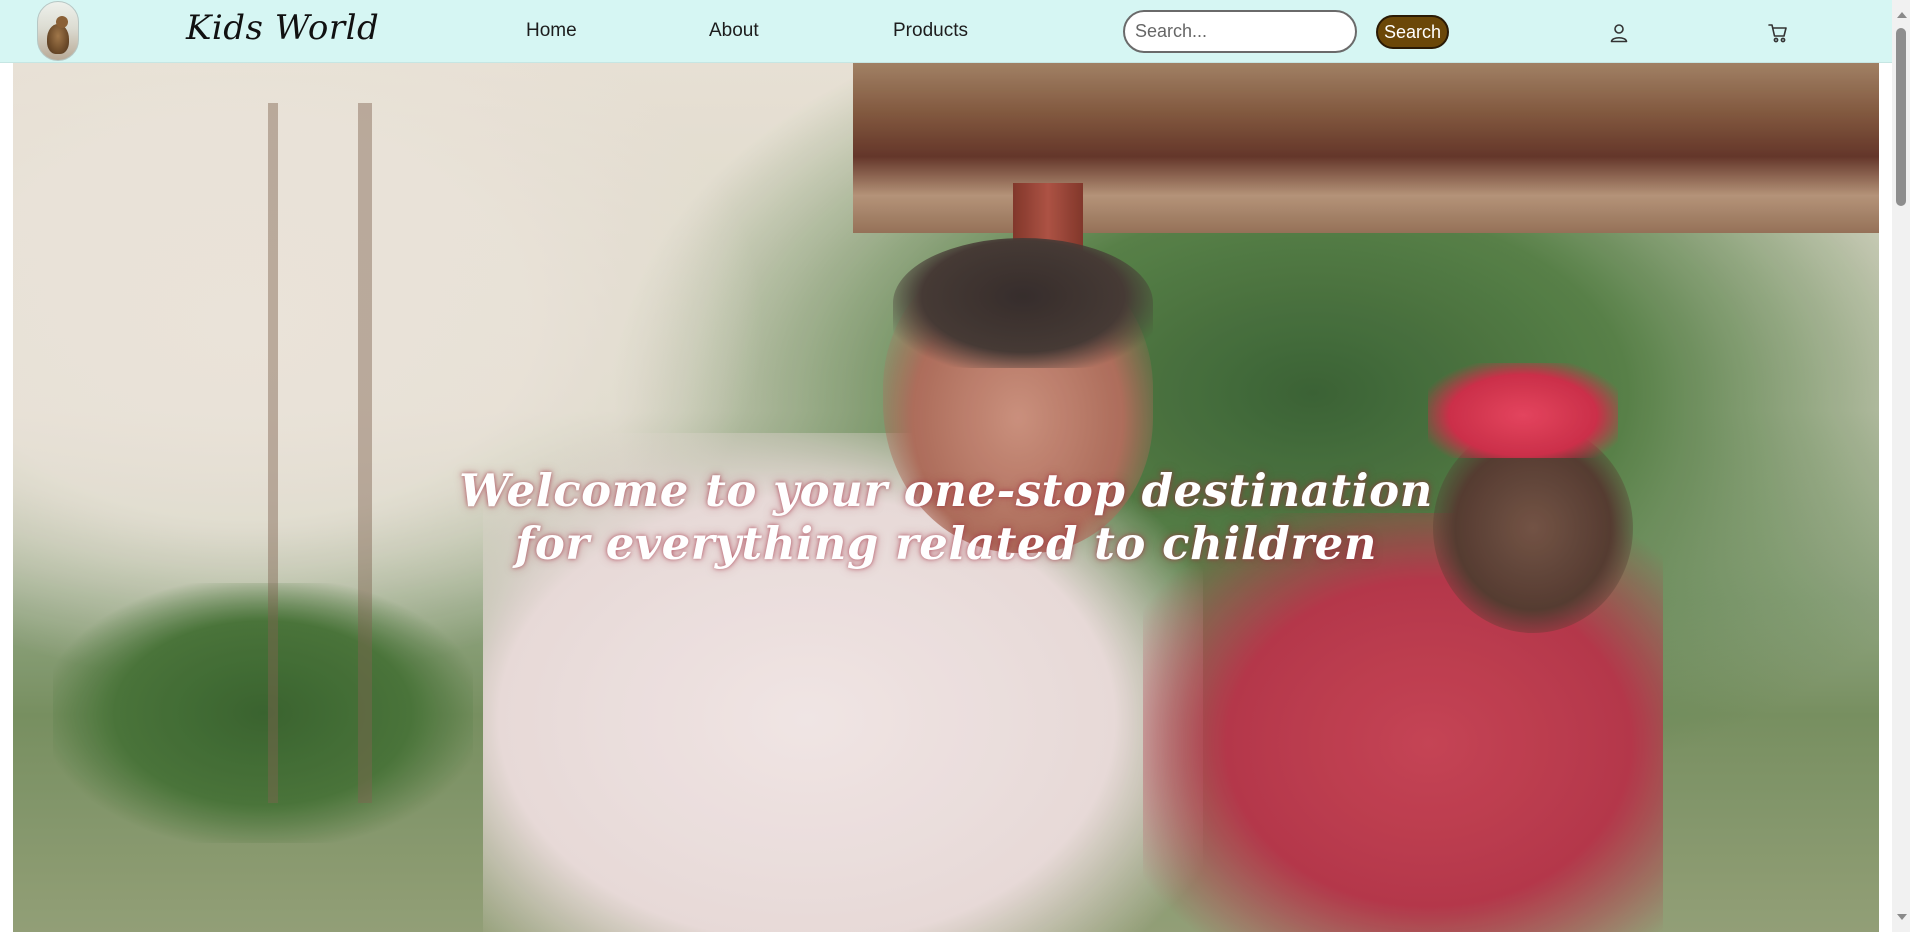 The image size is (1910, 932). What do you see at coordinates (1778, 33) in the screenshot?
I see `cart-icon` at bounding box center [1778, 33].